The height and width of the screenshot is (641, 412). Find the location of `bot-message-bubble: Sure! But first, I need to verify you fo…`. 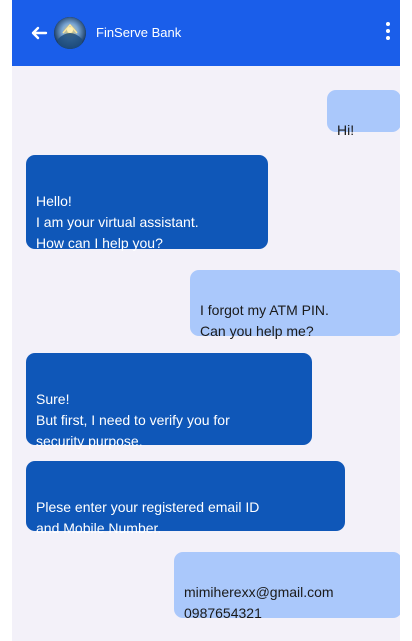

bot-message-bubble: Sure! But first, I need to verify you fo… is located at coordinates (169, 401).